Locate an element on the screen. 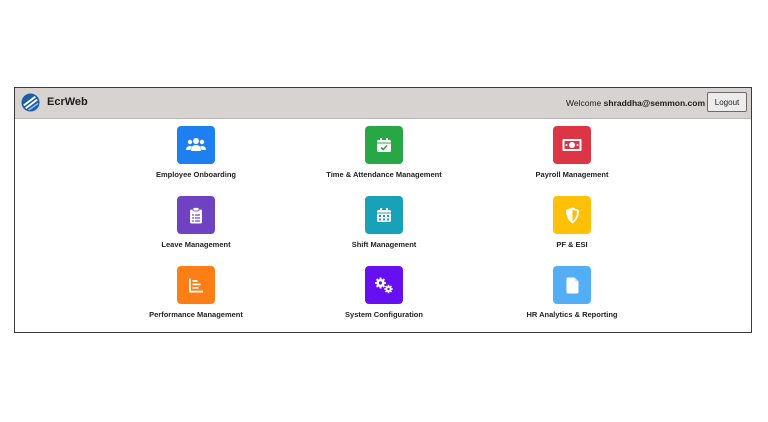 The height and width of the screenshot is (422, 768). calendar-grid-icon is located at coordinates (384, 215).